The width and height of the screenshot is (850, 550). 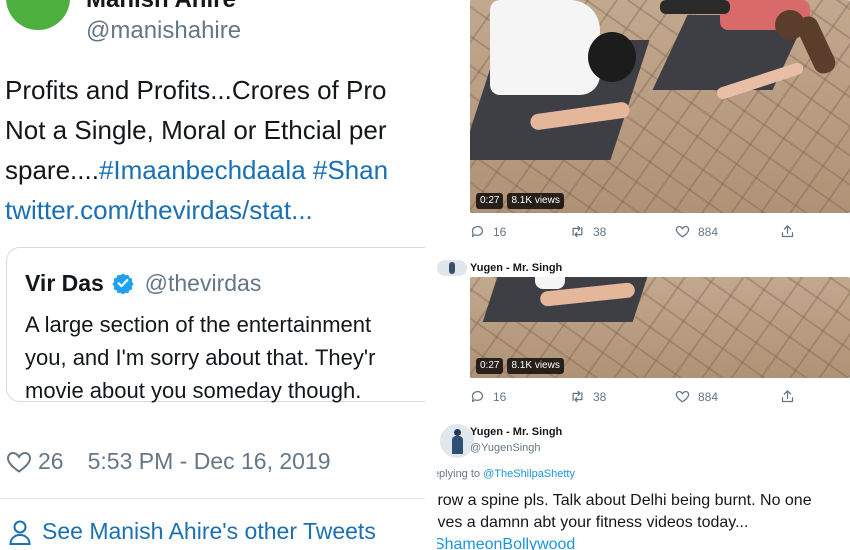 I want to click on quoted-tweet-header: Vir Das @thevirdas, so click(x=143, y=283).